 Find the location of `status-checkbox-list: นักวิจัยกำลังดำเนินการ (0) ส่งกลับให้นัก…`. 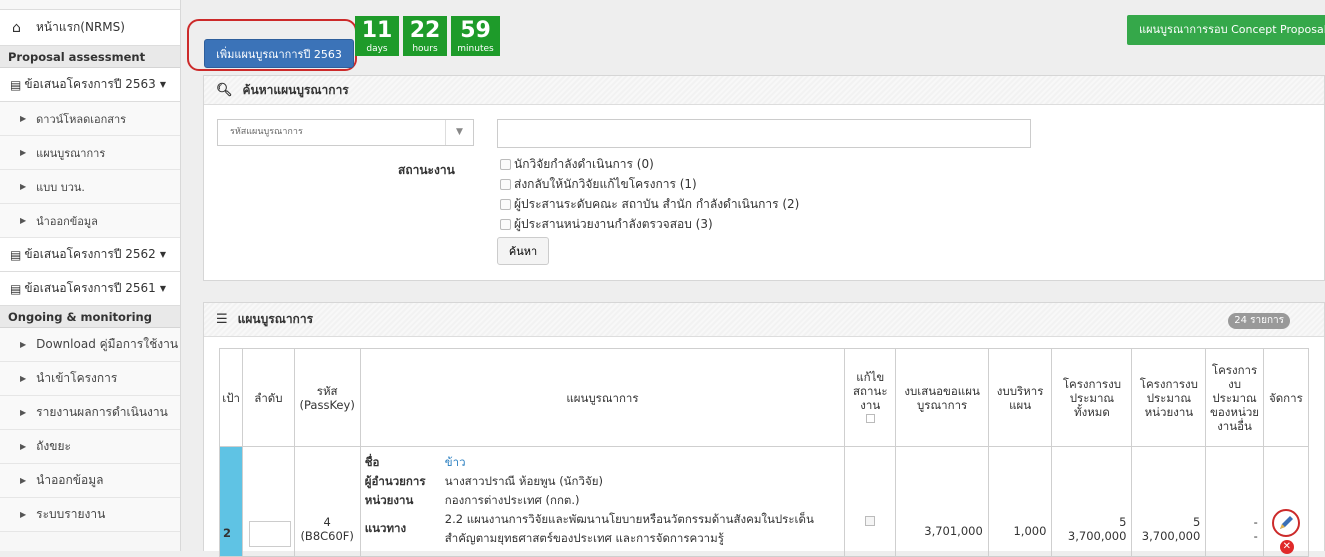

status-checkbox-list: นักวิจัยกำลังดำเนินการ (0) ส่งกลับให้นัก… is located at coordinates (649, 194).